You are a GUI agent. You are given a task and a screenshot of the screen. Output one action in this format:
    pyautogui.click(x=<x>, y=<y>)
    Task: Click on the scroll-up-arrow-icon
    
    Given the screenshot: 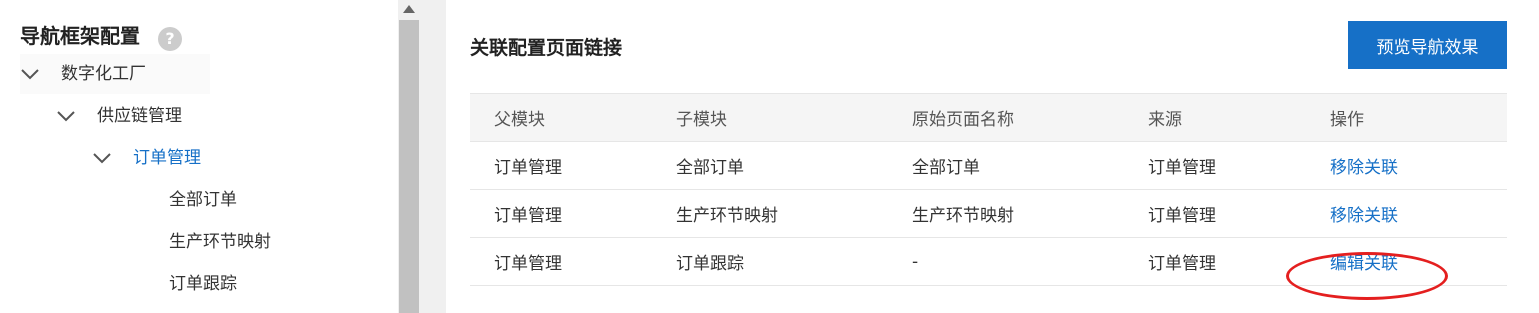 What is the action you would take?
    pyautogui.click(x=409, y=9)
    